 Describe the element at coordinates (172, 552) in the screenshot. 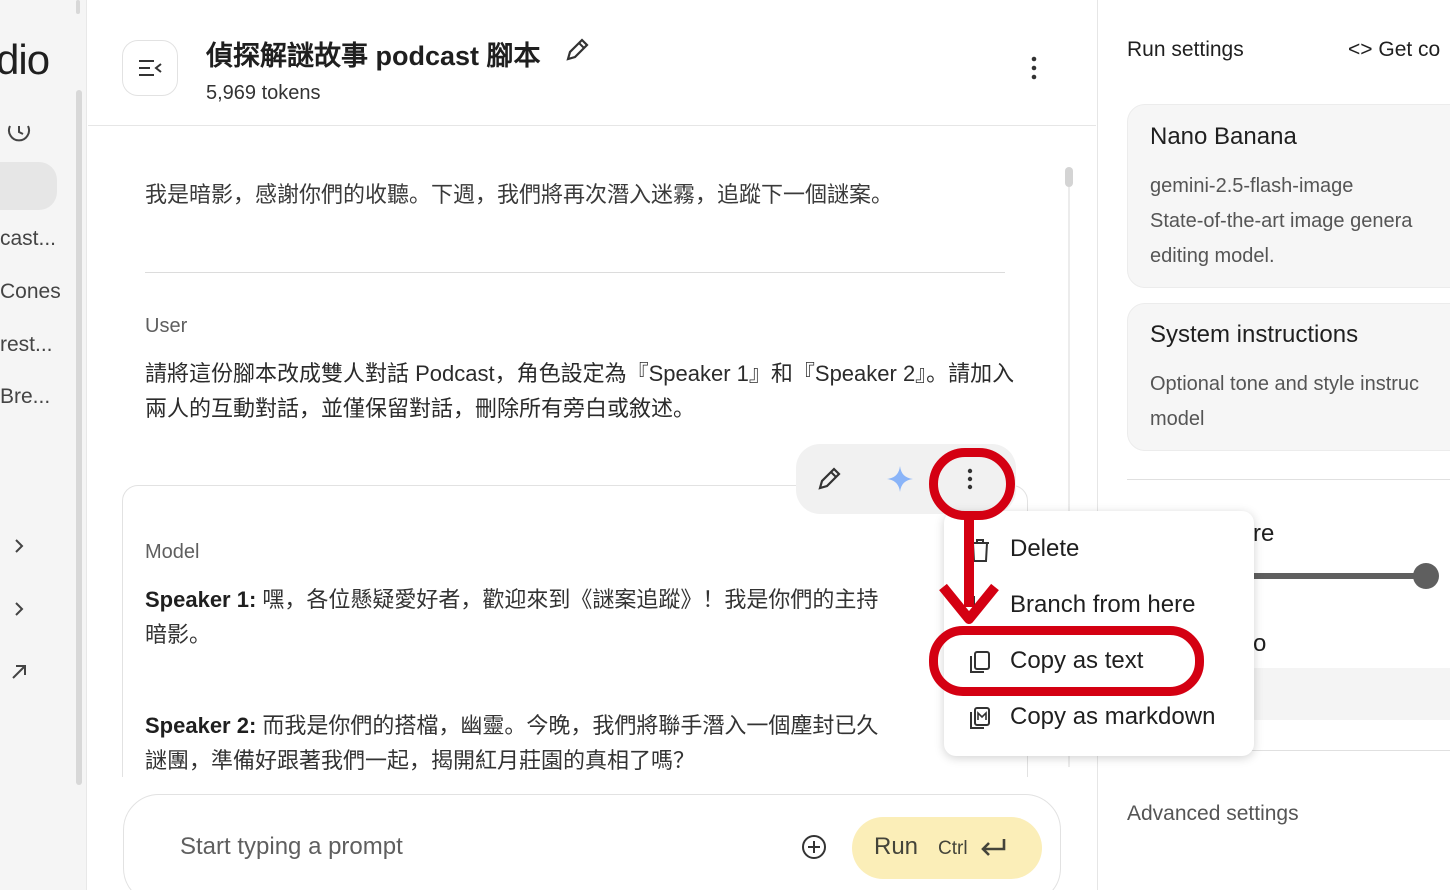

I see `model-role-label: Model` at that location.